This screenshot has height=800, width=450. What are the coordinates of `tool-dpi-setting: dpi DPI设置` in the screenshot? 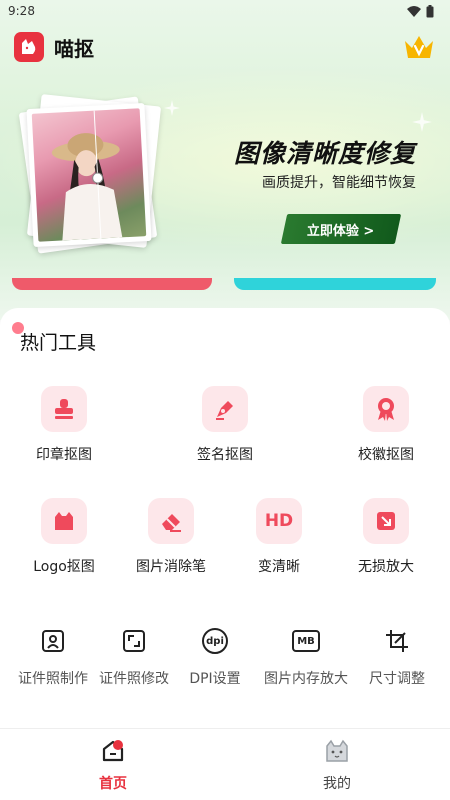 It's located at (215, 657).